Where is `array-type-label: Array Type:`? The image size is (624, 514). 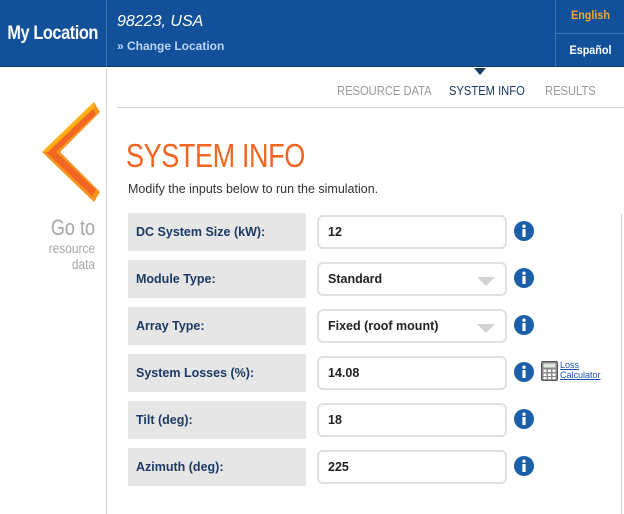
array-type-label: Array Type: is located at coordinates (217, 326).